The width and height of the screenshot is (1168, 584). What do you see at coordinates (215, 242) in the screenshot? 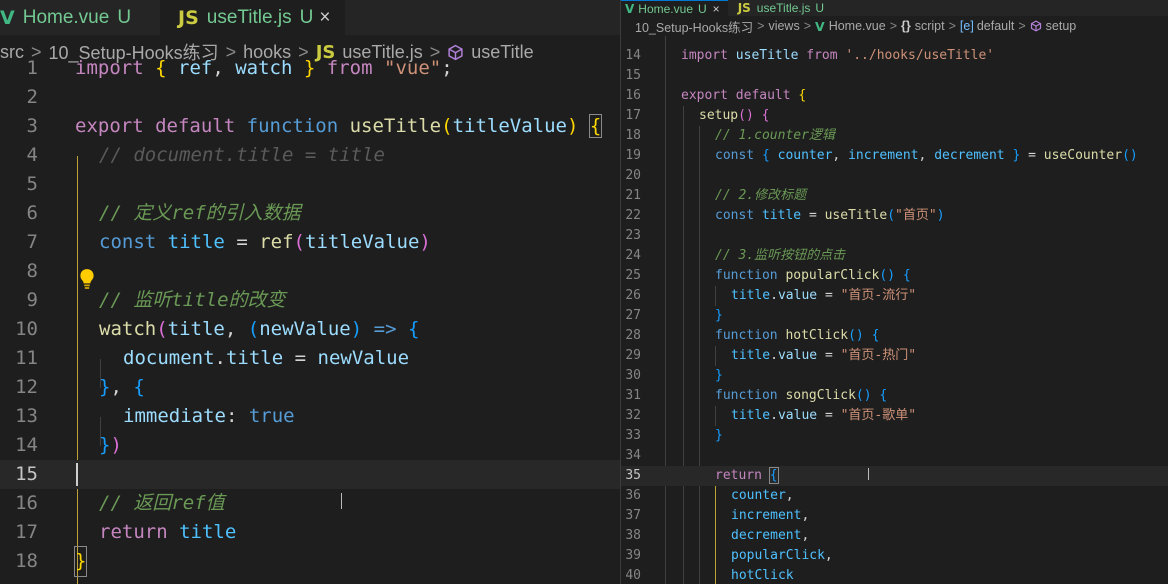
I see `code-line: 7 const title = ref(titleValue)` at bounding box center [215, 242].